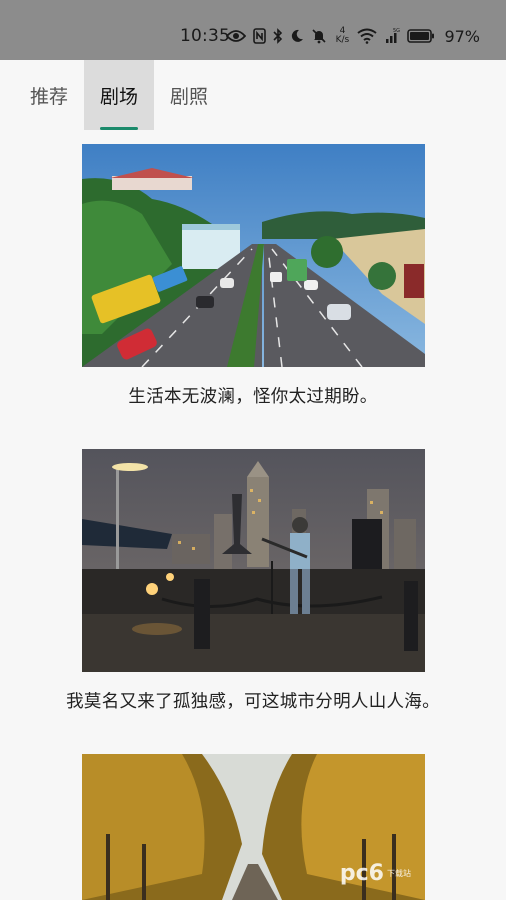 The width and height of the screenshot is (506, 900). Describe the element at coordinates (205, 36) in the screenshot. I see `status-time: 10:35` at that location.